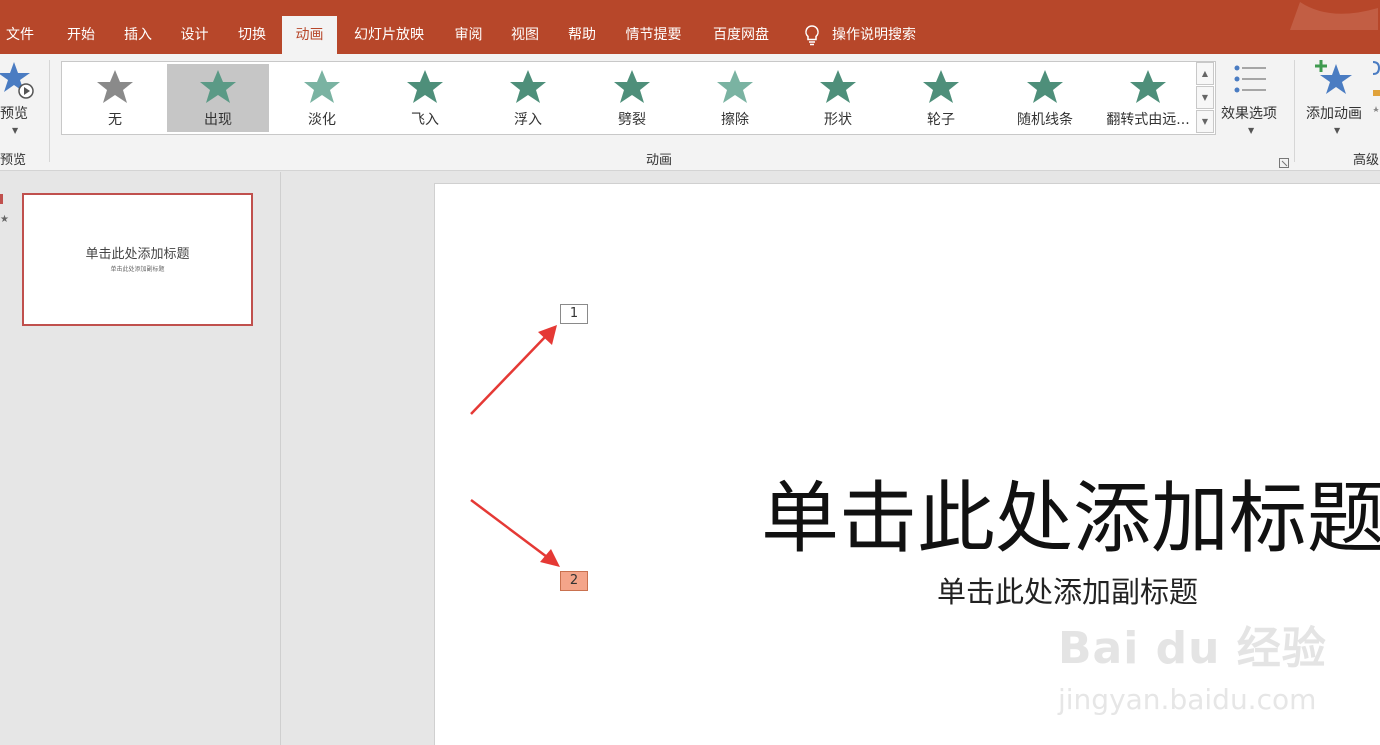  What do you see at coordinates (425, 120) in the screenshot?
I see `gallery-item-label: 飞入` at bounding box center [425, 120].